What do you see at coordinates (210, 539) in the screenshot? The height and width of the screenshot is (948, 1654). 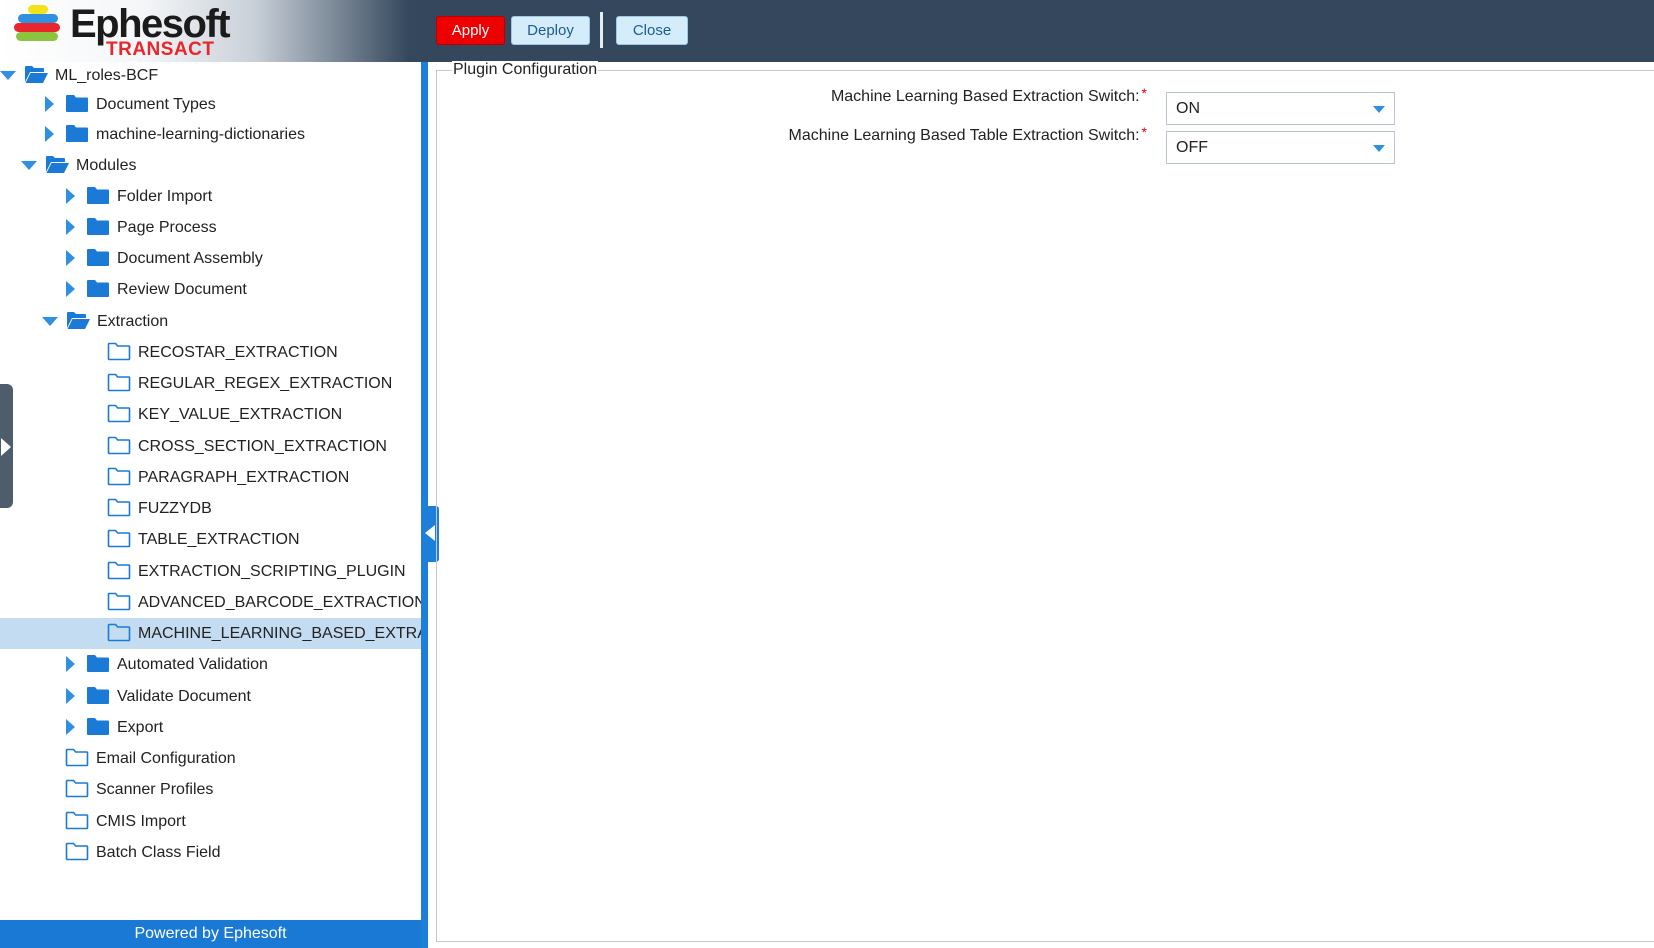 I see `tree-item: TABLE_EXTRACTION` at bounding box center [210, 539].